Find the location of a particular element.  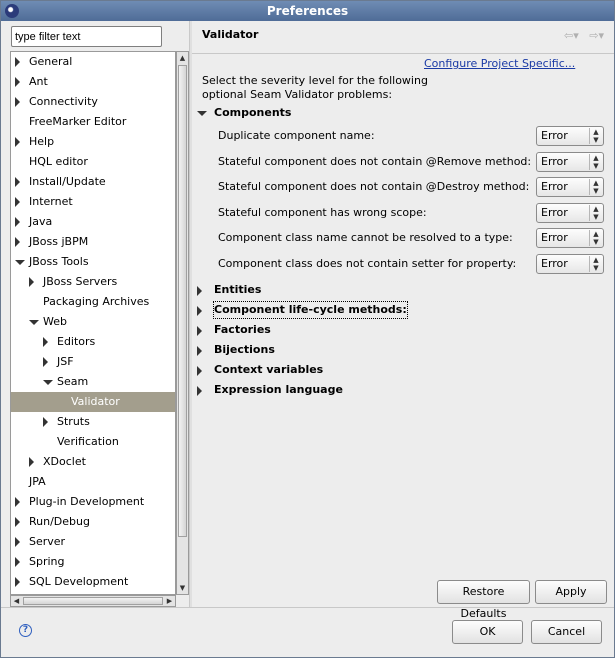

scroll-right-icon: ▶ is located at coordinates (169, 601).